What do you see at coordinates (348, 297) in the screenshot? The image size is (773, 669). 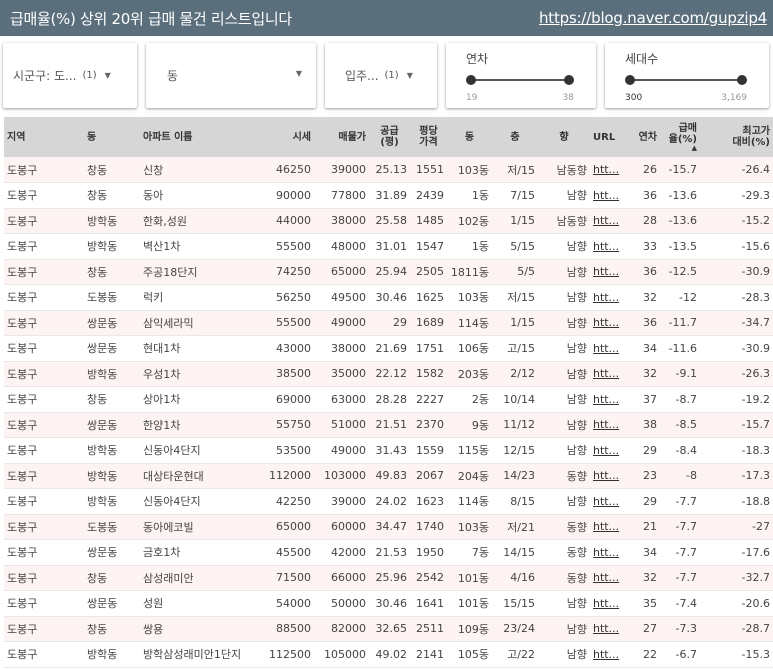 I see `cell-listing: 49500` at bounding box center [348, 297].